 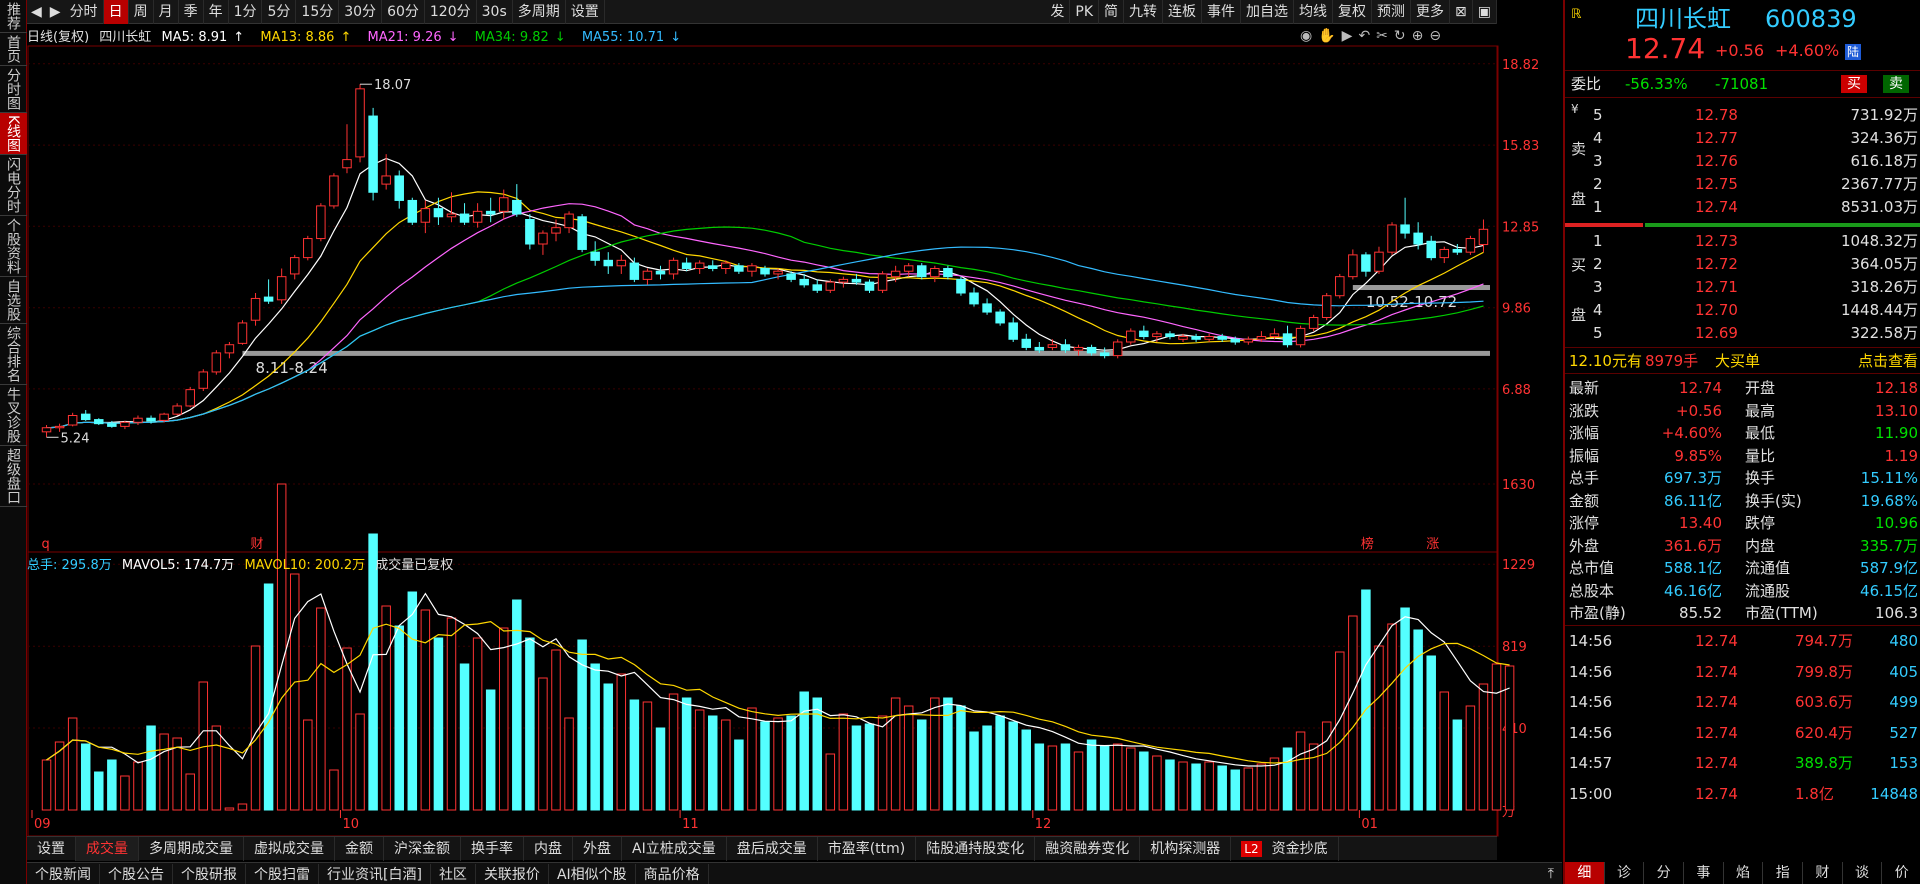 What do you see at coordinates (1585, 873) in the screenshot?
I see `quote-tab-0: 细` at bounding box center [1585, 873].